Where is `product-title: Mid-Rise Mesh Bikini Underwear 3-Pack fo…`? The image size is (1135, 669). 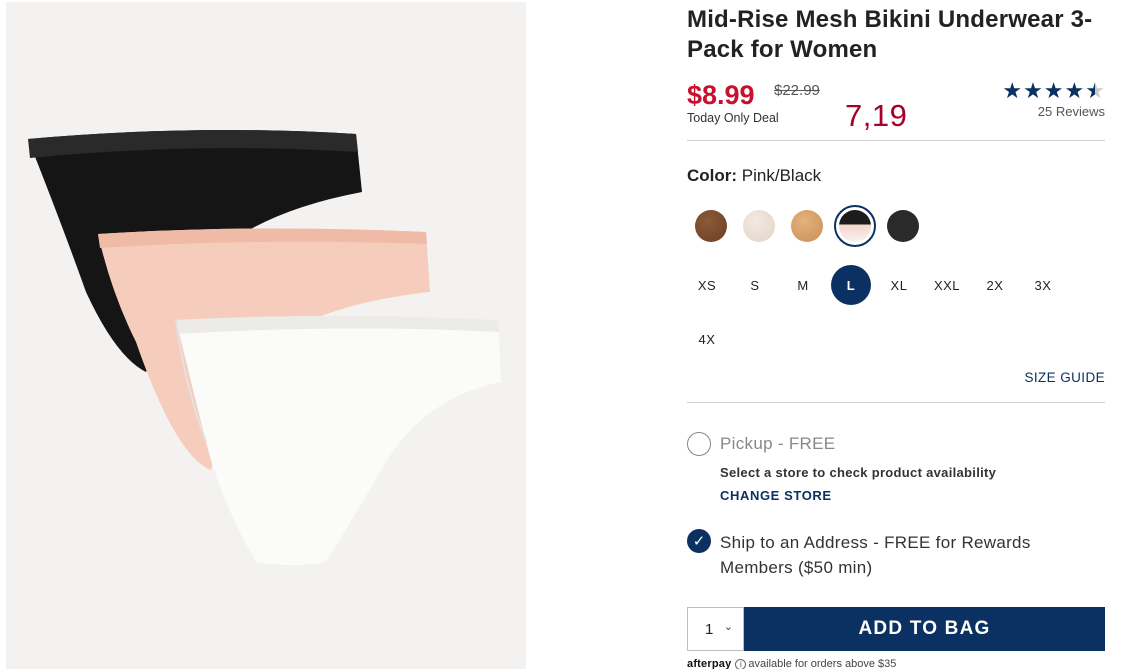 product-title: Mid-Rise Mesh Bikini Underwear 3-Pack fo… is located at coordinates (890, 34).